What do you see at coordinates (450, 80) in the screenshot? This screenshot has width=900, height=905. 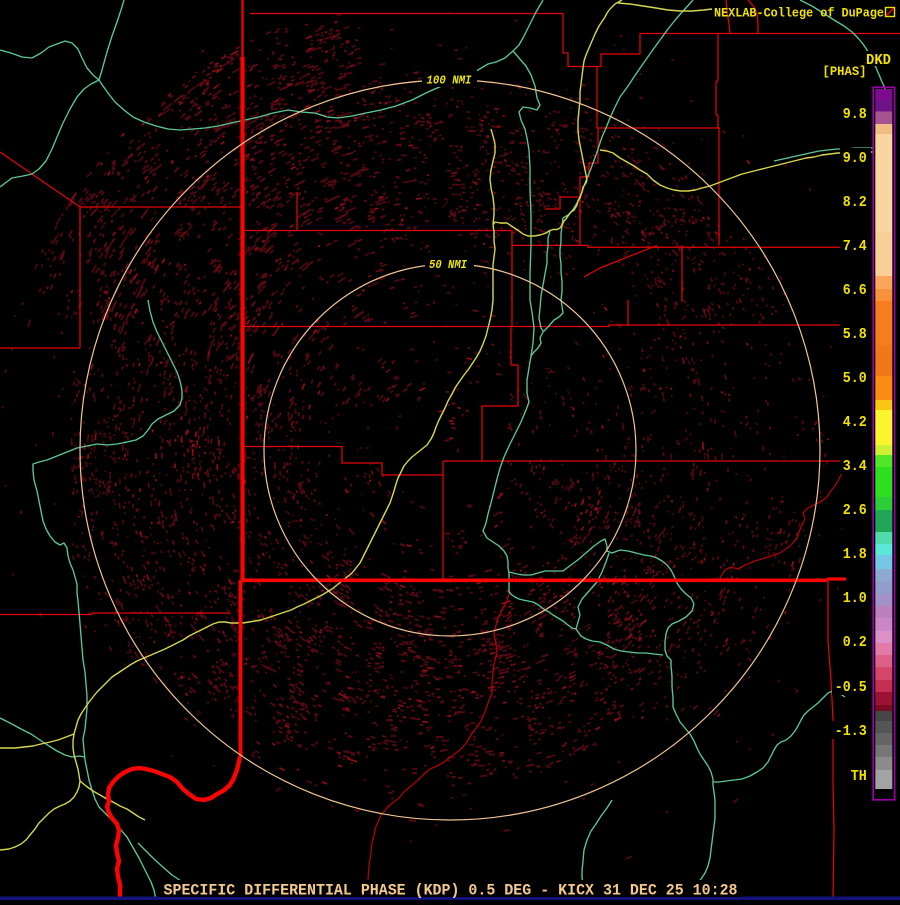 I see `svg-text: 100 NMI` at bounding box center [450, 80].